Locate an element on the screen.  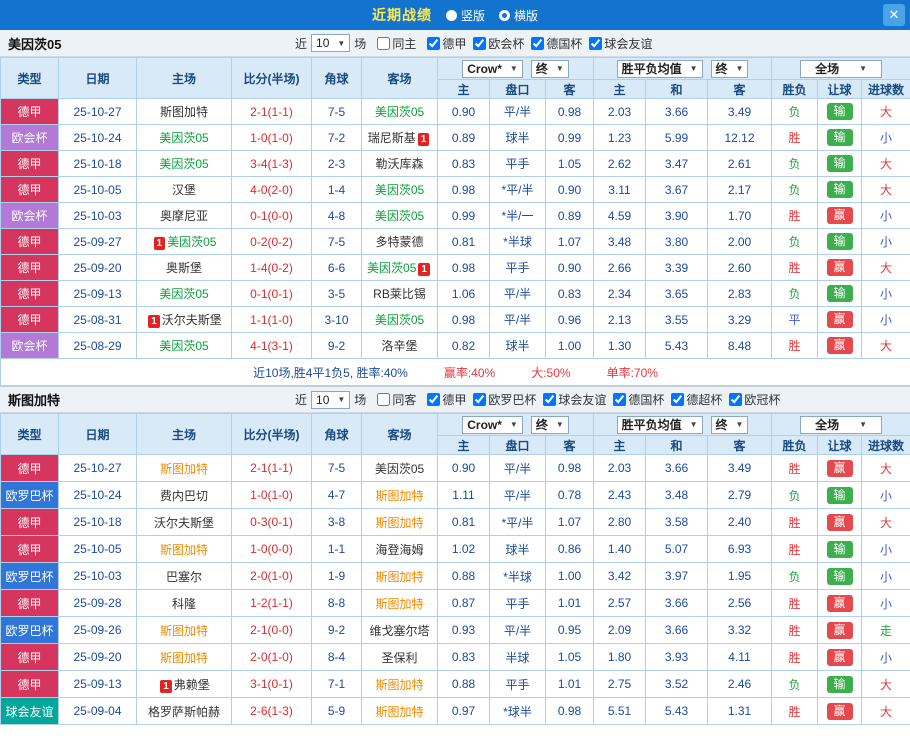
cell-score: 2-6(1-3) is located at coordinates (271, 711).